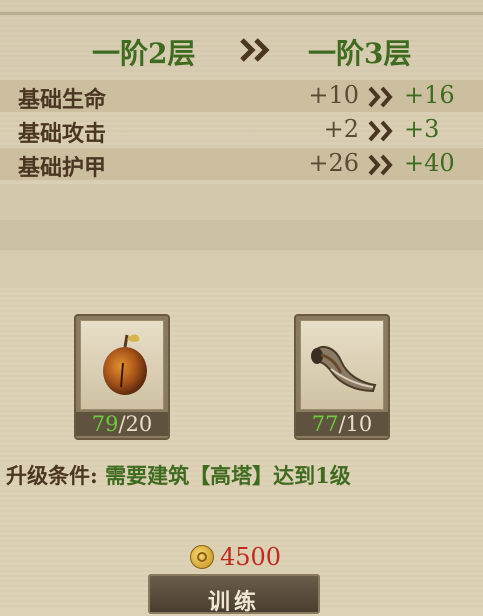  I want to click on top-divider, so click(241, 13).